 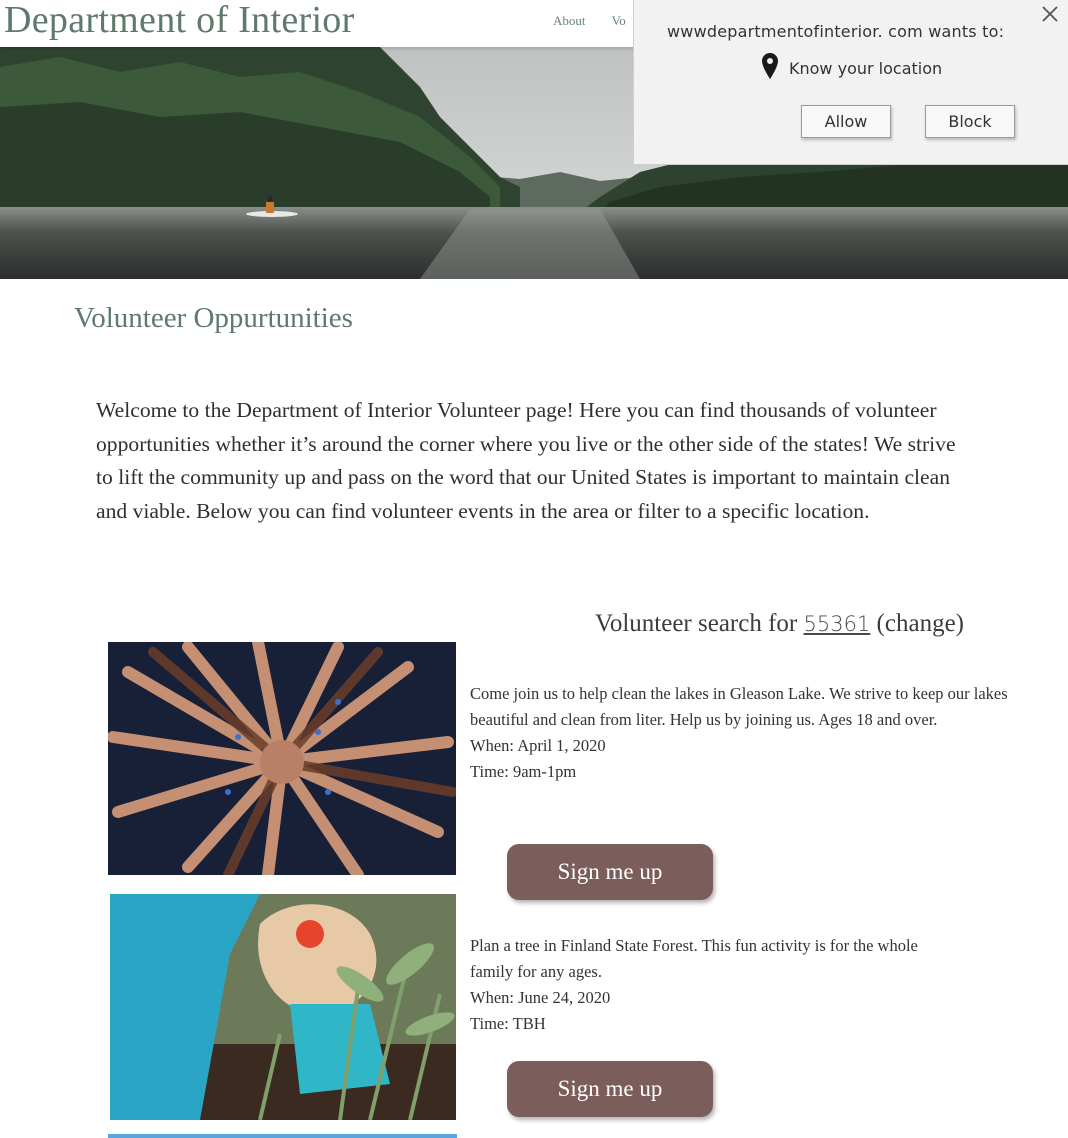 I want to click on nav-item-about: About, so click(x=569, y=20).